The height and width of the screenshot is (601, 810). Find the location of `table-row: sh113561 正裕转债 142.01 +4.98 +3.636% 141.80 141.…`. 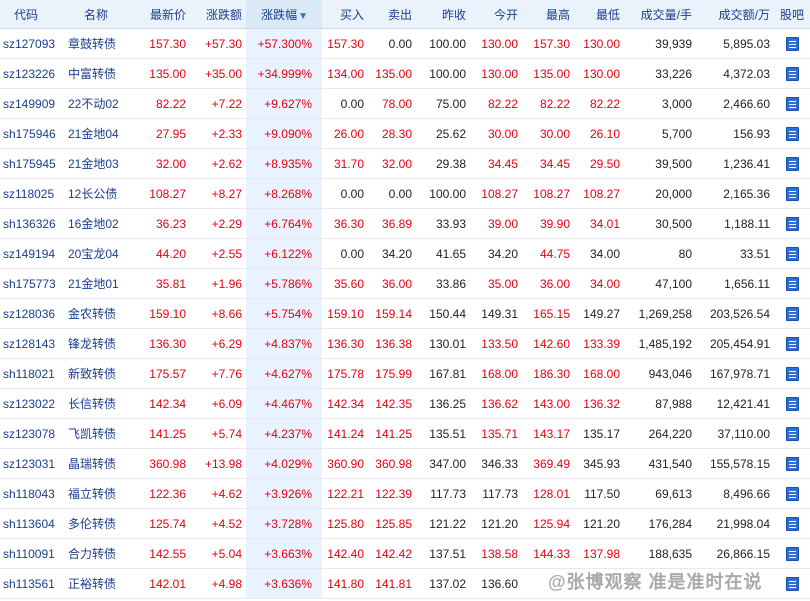

table-row: sh113561 正裕转债 142.01 +4.98 +3.636% 141.80 141.… is located at coordinates (405, 583).